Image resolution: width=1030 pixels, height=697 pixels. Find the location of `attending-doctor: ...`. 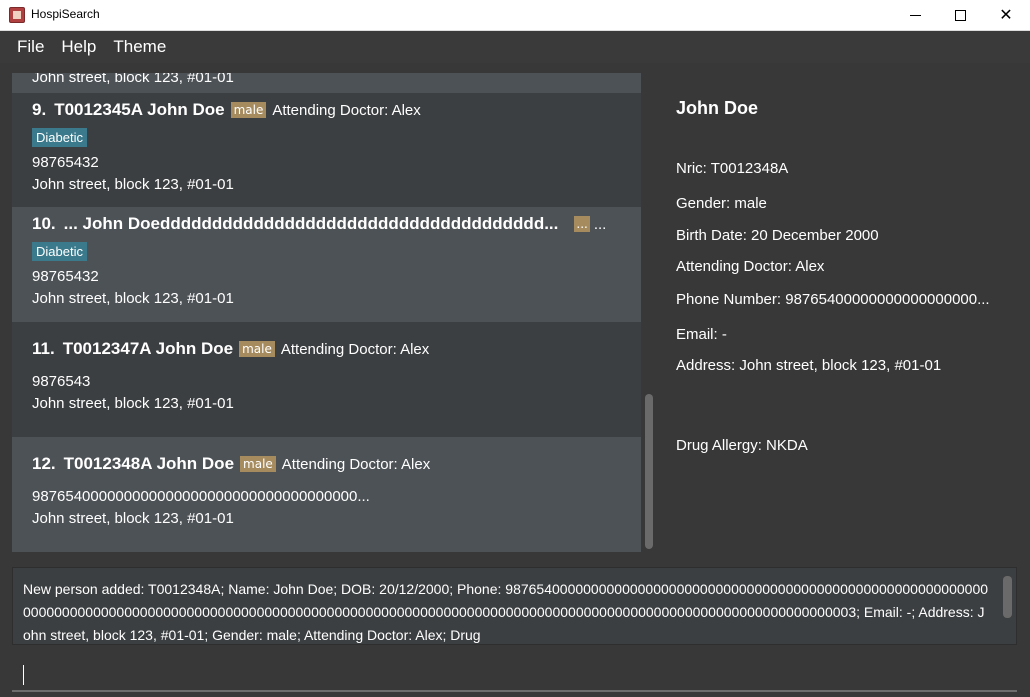

attending-doctor: ... is located at coordinates (600, 224).